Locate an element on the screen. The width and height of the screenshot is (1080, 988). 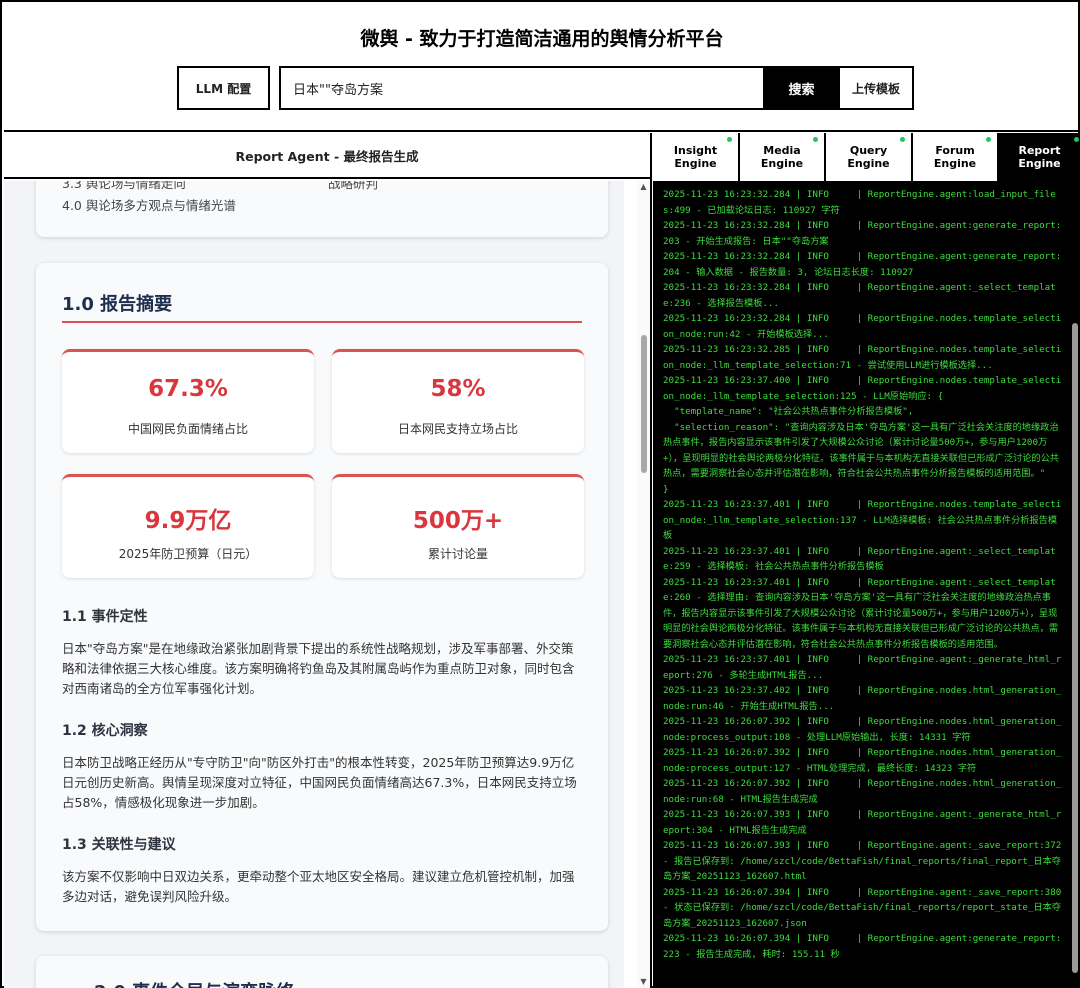
stat-value: 9.9万亿 is located at coordinates (188, 521).